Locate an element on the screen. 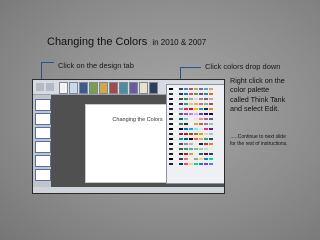  colors-dropdown-menu is located at coordinates (195, 134).